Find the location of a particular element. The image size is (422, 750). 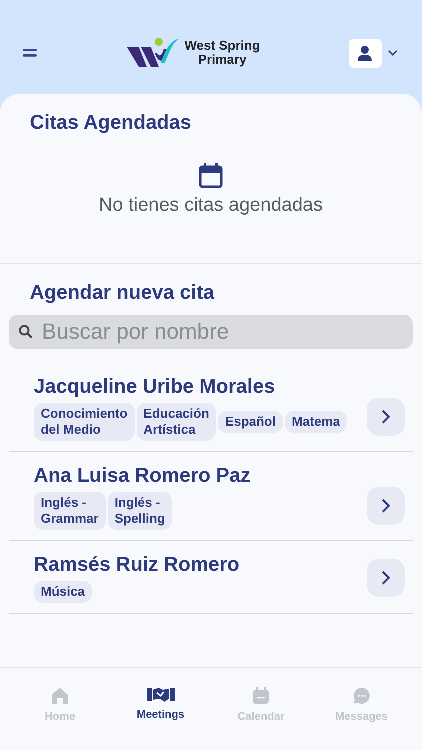

profile-button is located at coordinates (365, 53).